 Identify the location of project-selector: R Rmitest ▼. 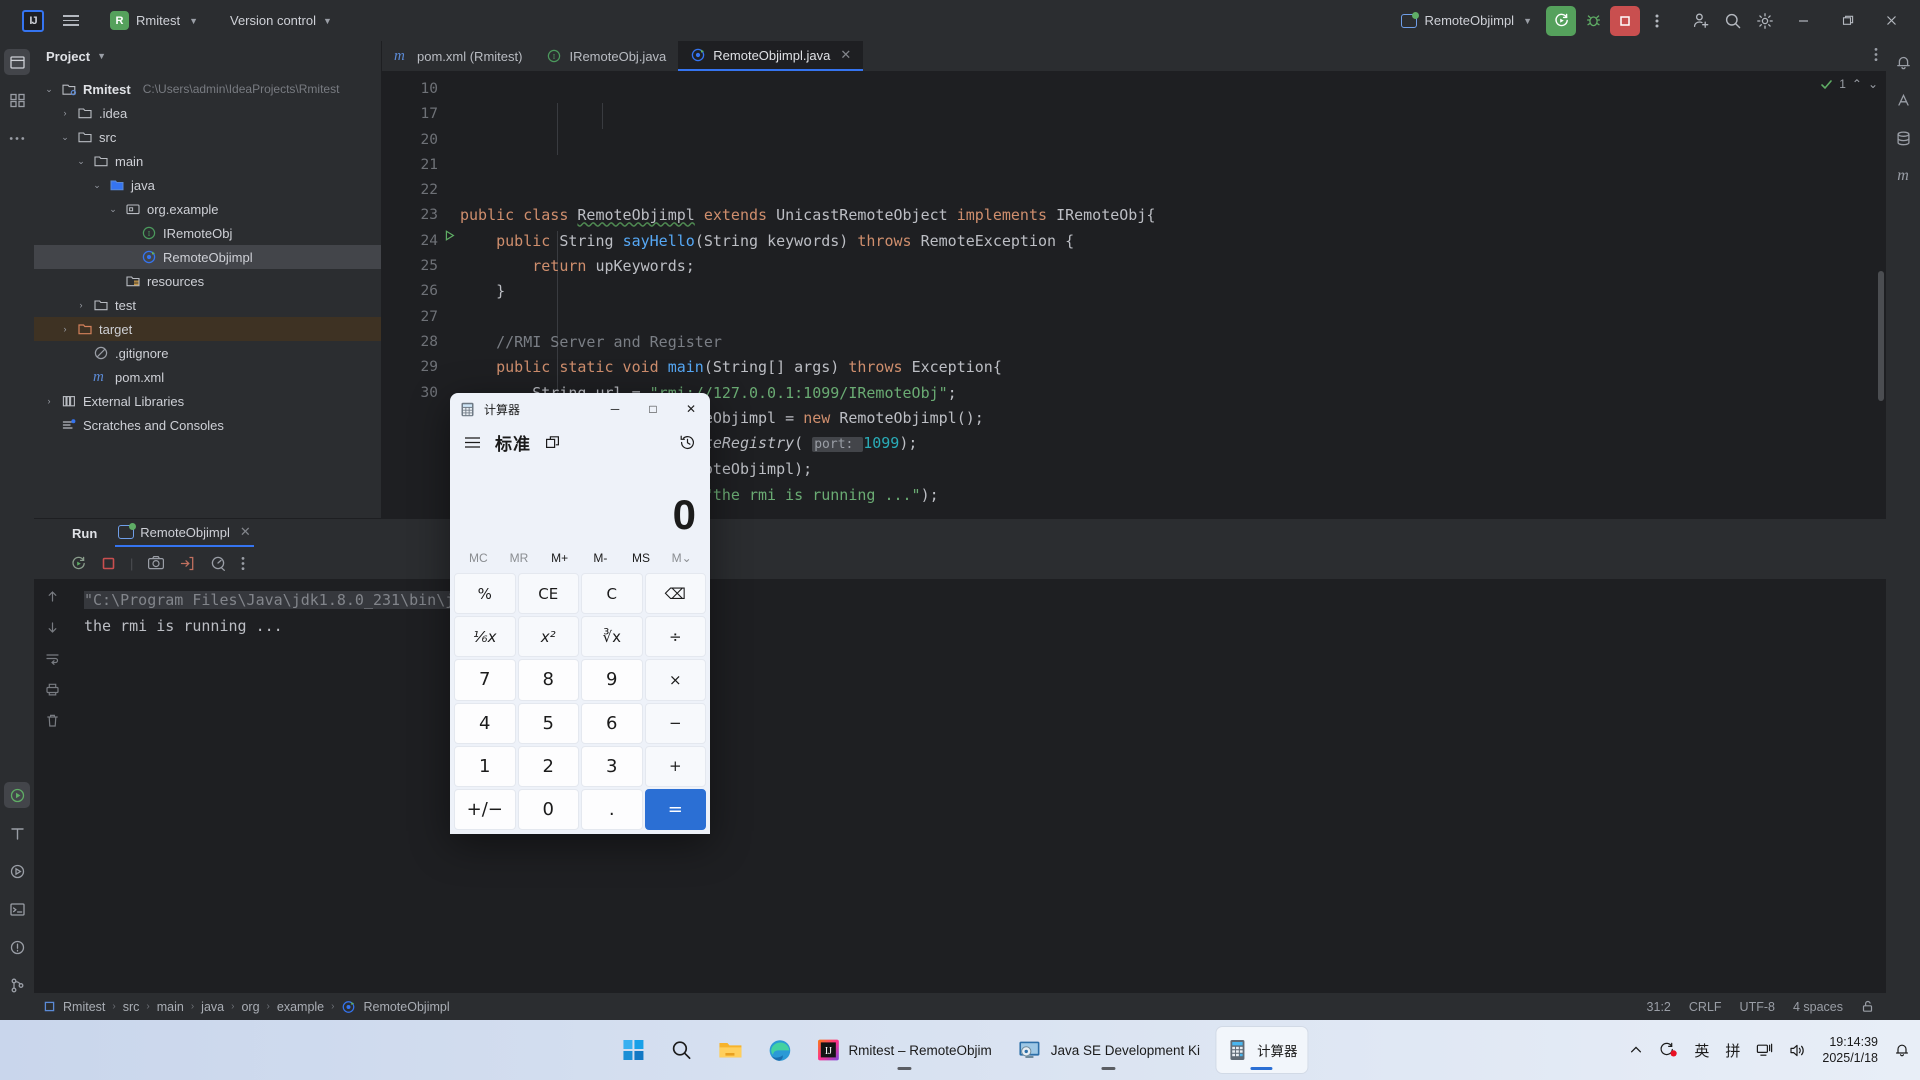
(154, 20).